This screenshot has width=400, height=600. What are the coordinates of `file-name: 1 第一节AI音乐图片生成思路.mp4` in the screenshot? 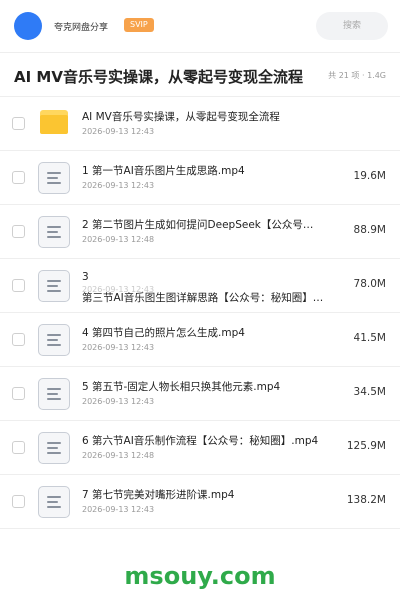 It's located at (163, 171).